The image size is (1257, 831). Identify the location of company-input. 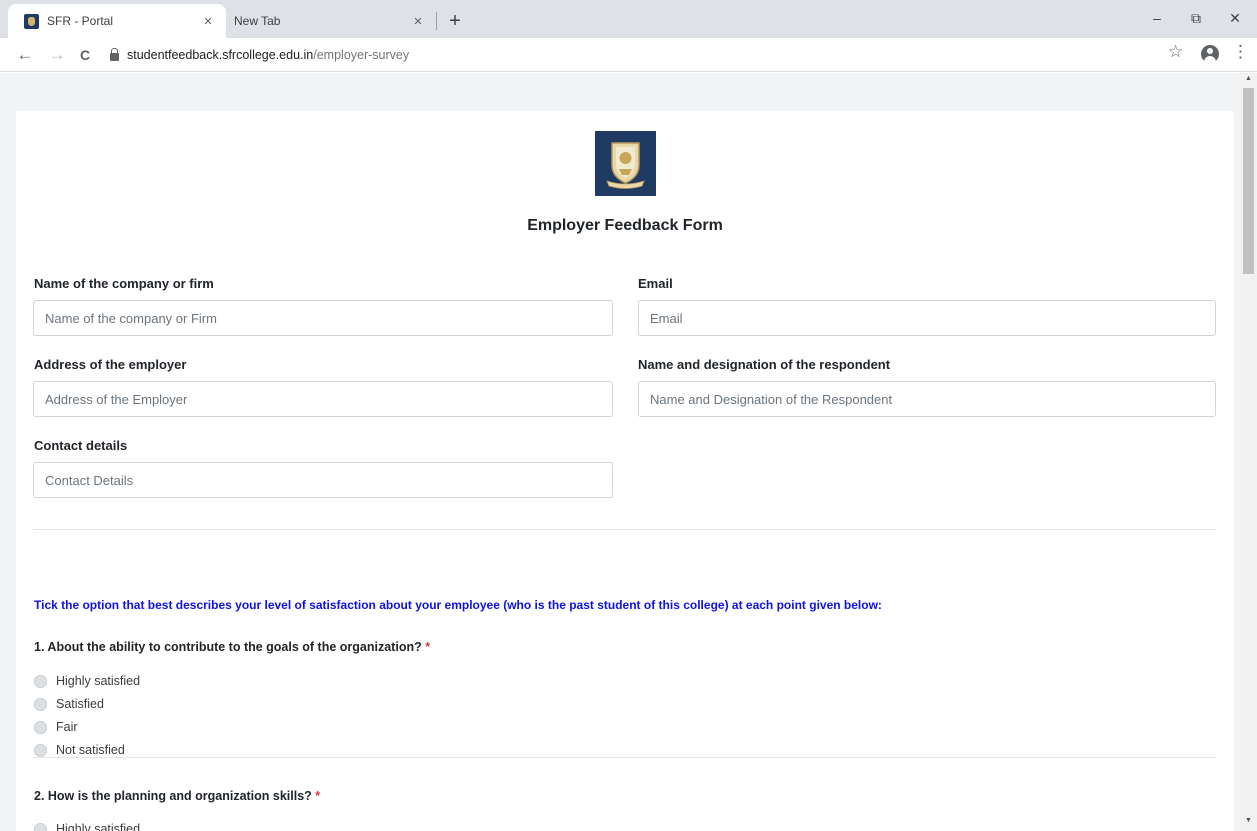
(323, 318).